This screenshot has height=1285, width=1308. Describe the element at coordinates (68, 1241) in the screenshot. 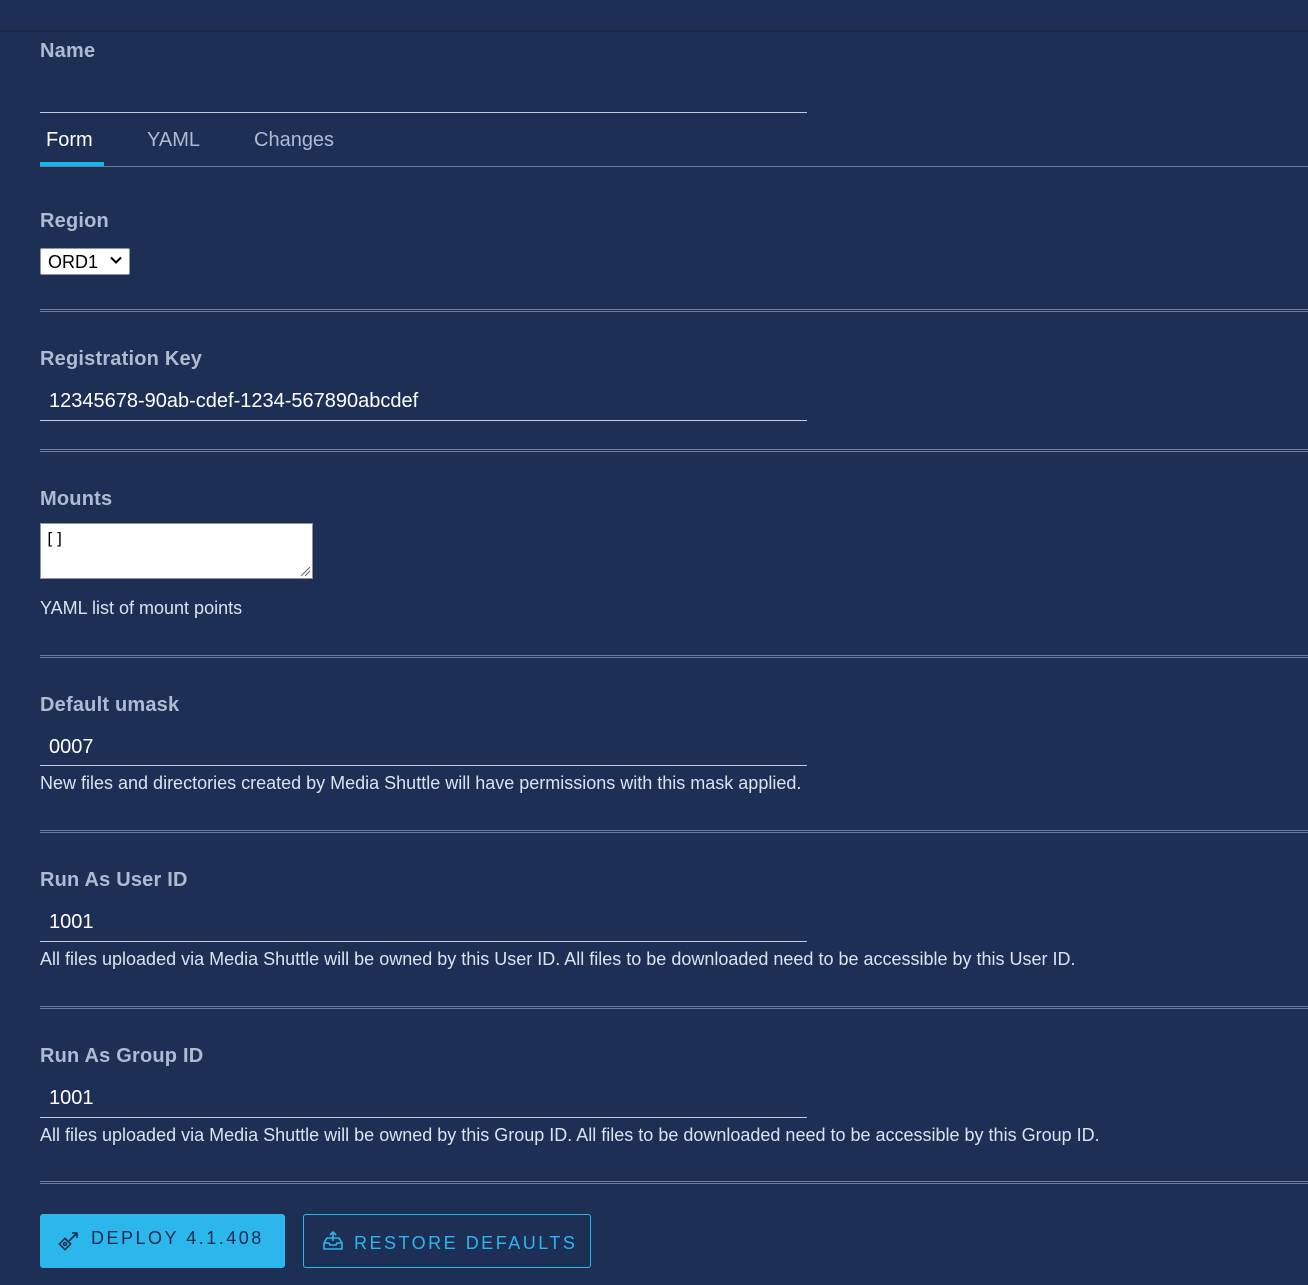

I see `rocket-icon` at that location.